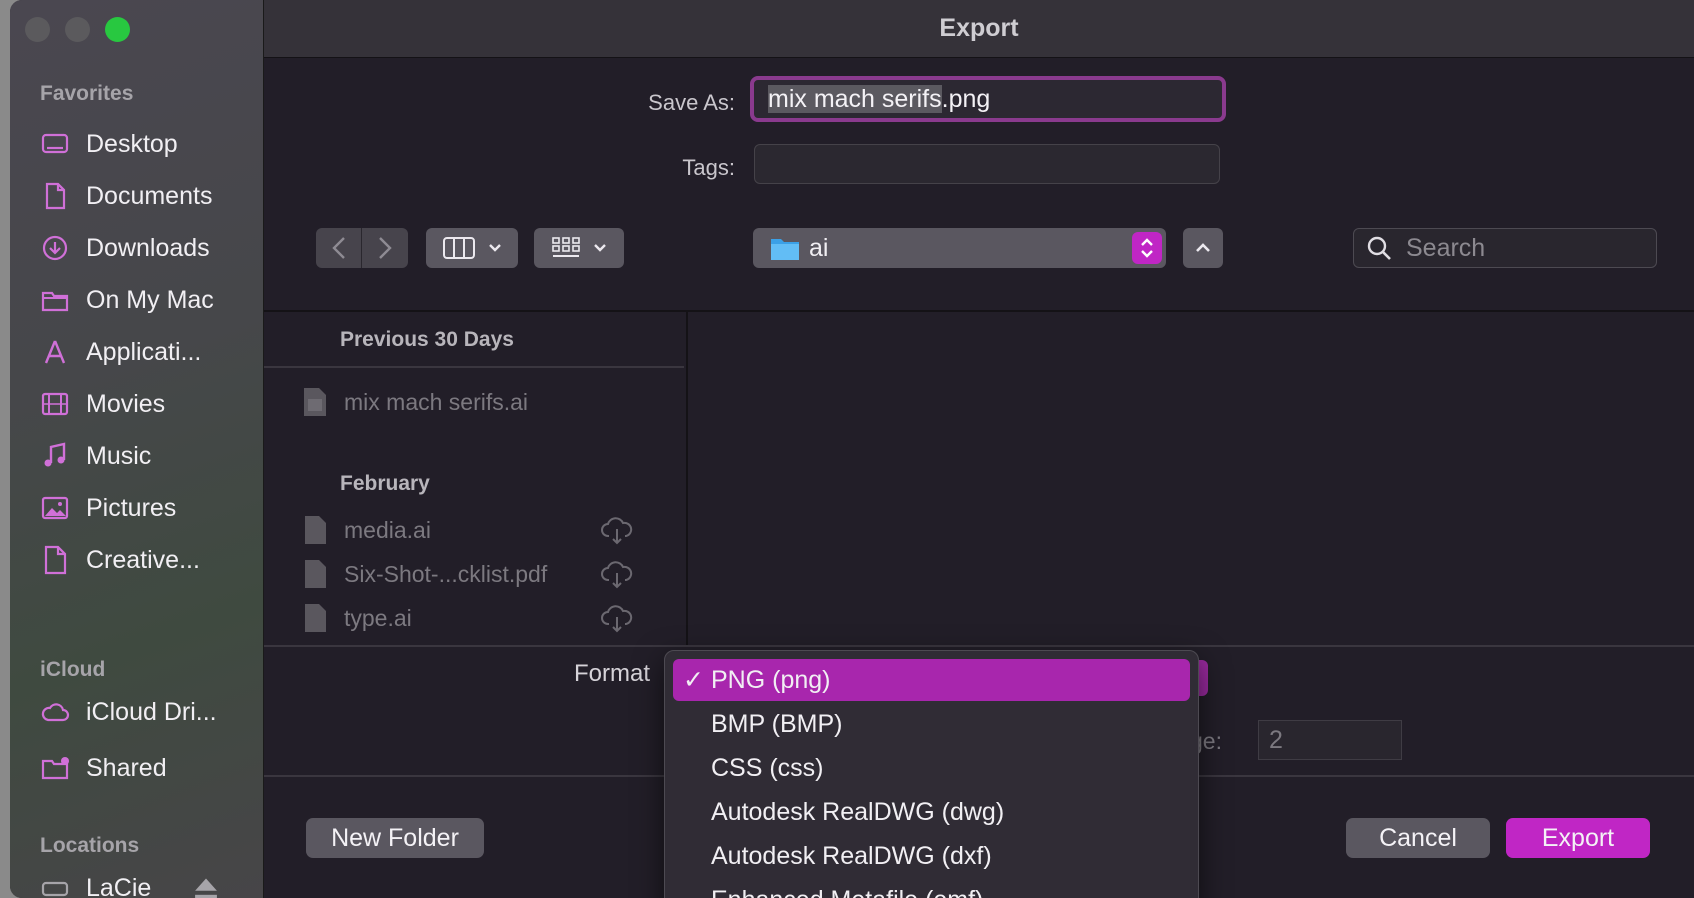 This screenshot has height=898, width=1694. What do you see at coordinates (1505, 248) in the screenshot?
I see `search-field: Search` at bounding box center [1505, 248].